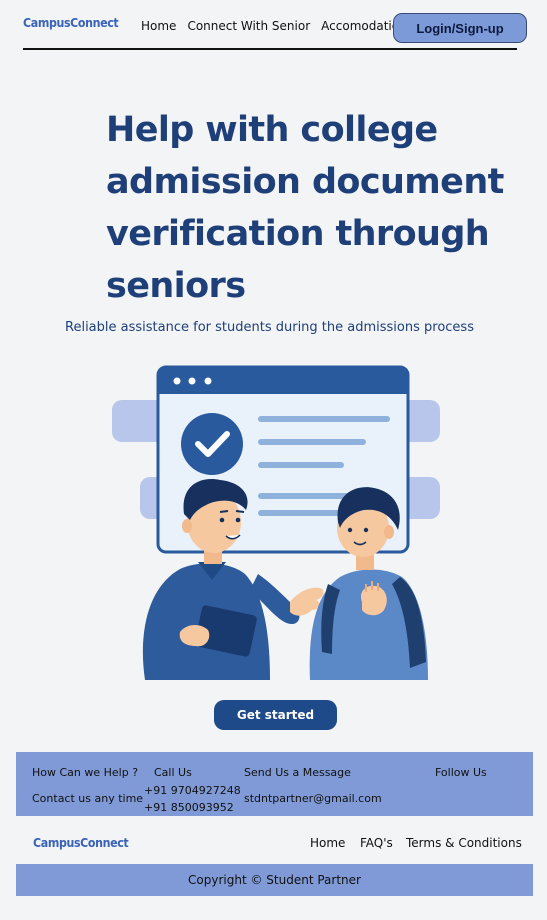 Image resolution: width=547 pixels, height=920 pixels. I want to click on footer-link-home: Home, so click(327, 843).